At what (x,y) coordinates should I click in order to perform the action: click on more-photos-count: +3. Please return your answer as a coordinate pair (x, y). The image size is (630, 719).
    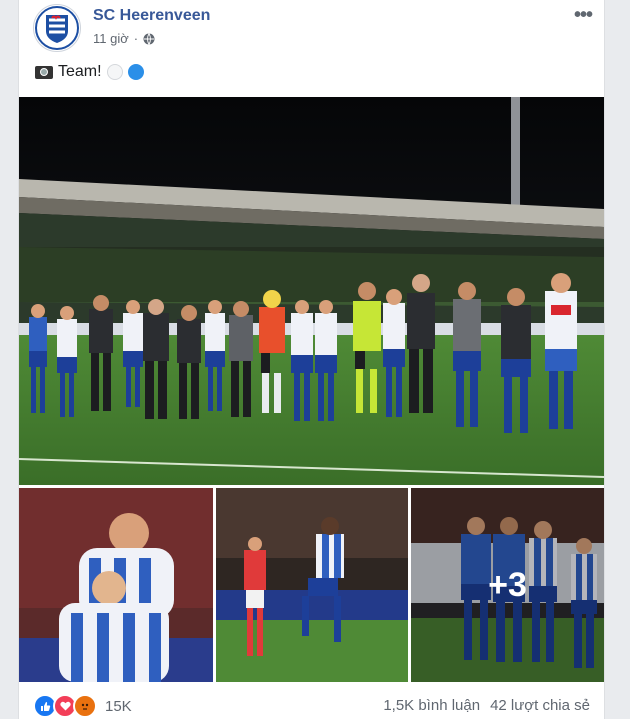
    Looking at the image, I should click on (507, 584).